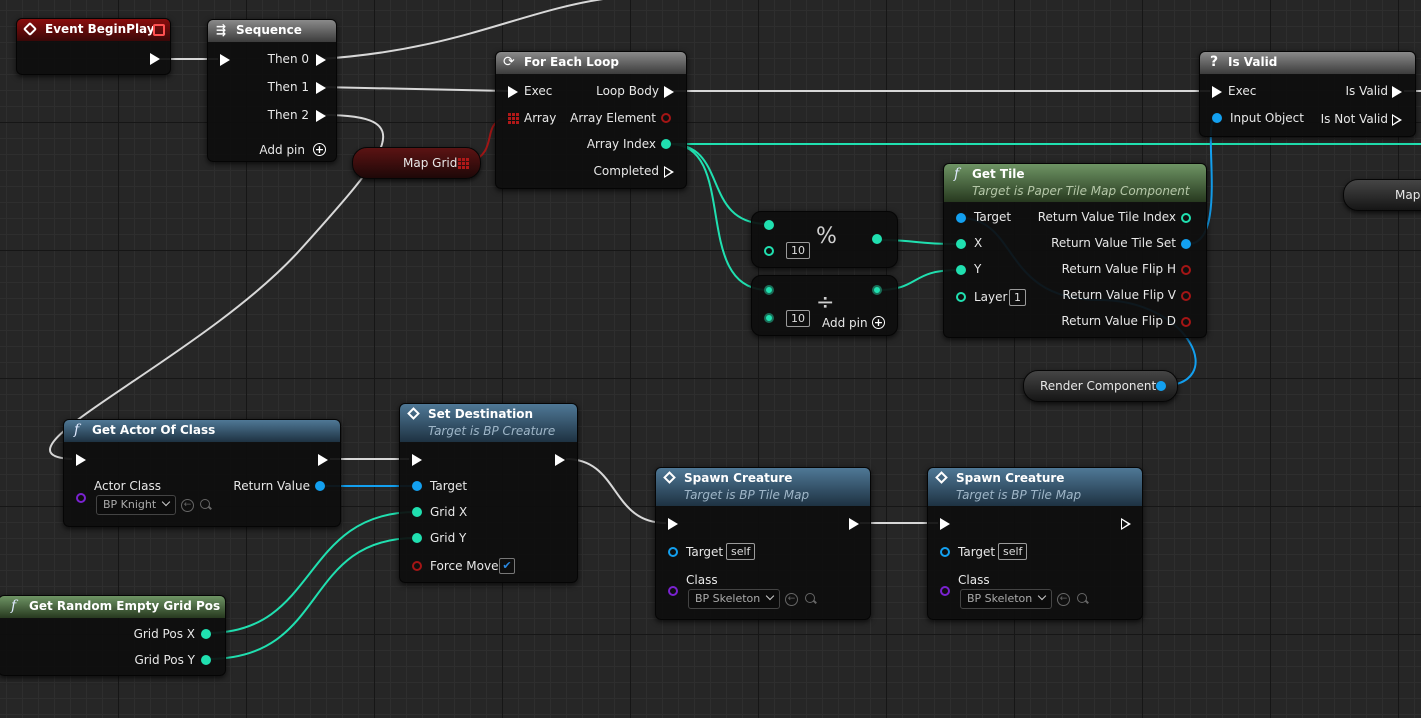 The image size is (1421, 718). What do you see at coordinates (1019, 495) in the screenshot?
I see `node-subtitle: Target is BP Tile Map` at bounding box center [1019, 495].